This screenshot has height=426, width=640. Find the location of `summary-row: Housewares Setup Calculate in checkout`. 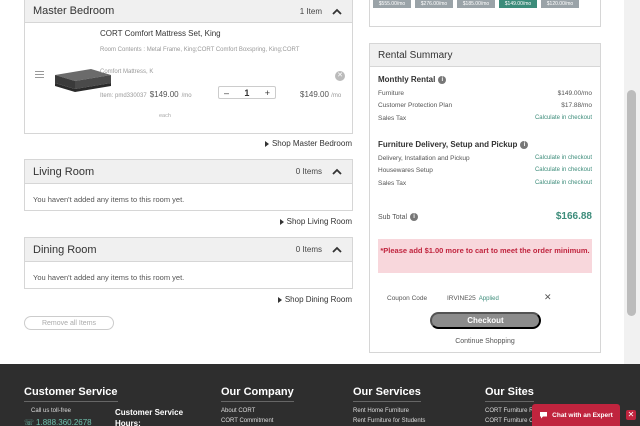

summary-row: Housewares Setup Calculate in checkout is located at coordinates (485, 170).